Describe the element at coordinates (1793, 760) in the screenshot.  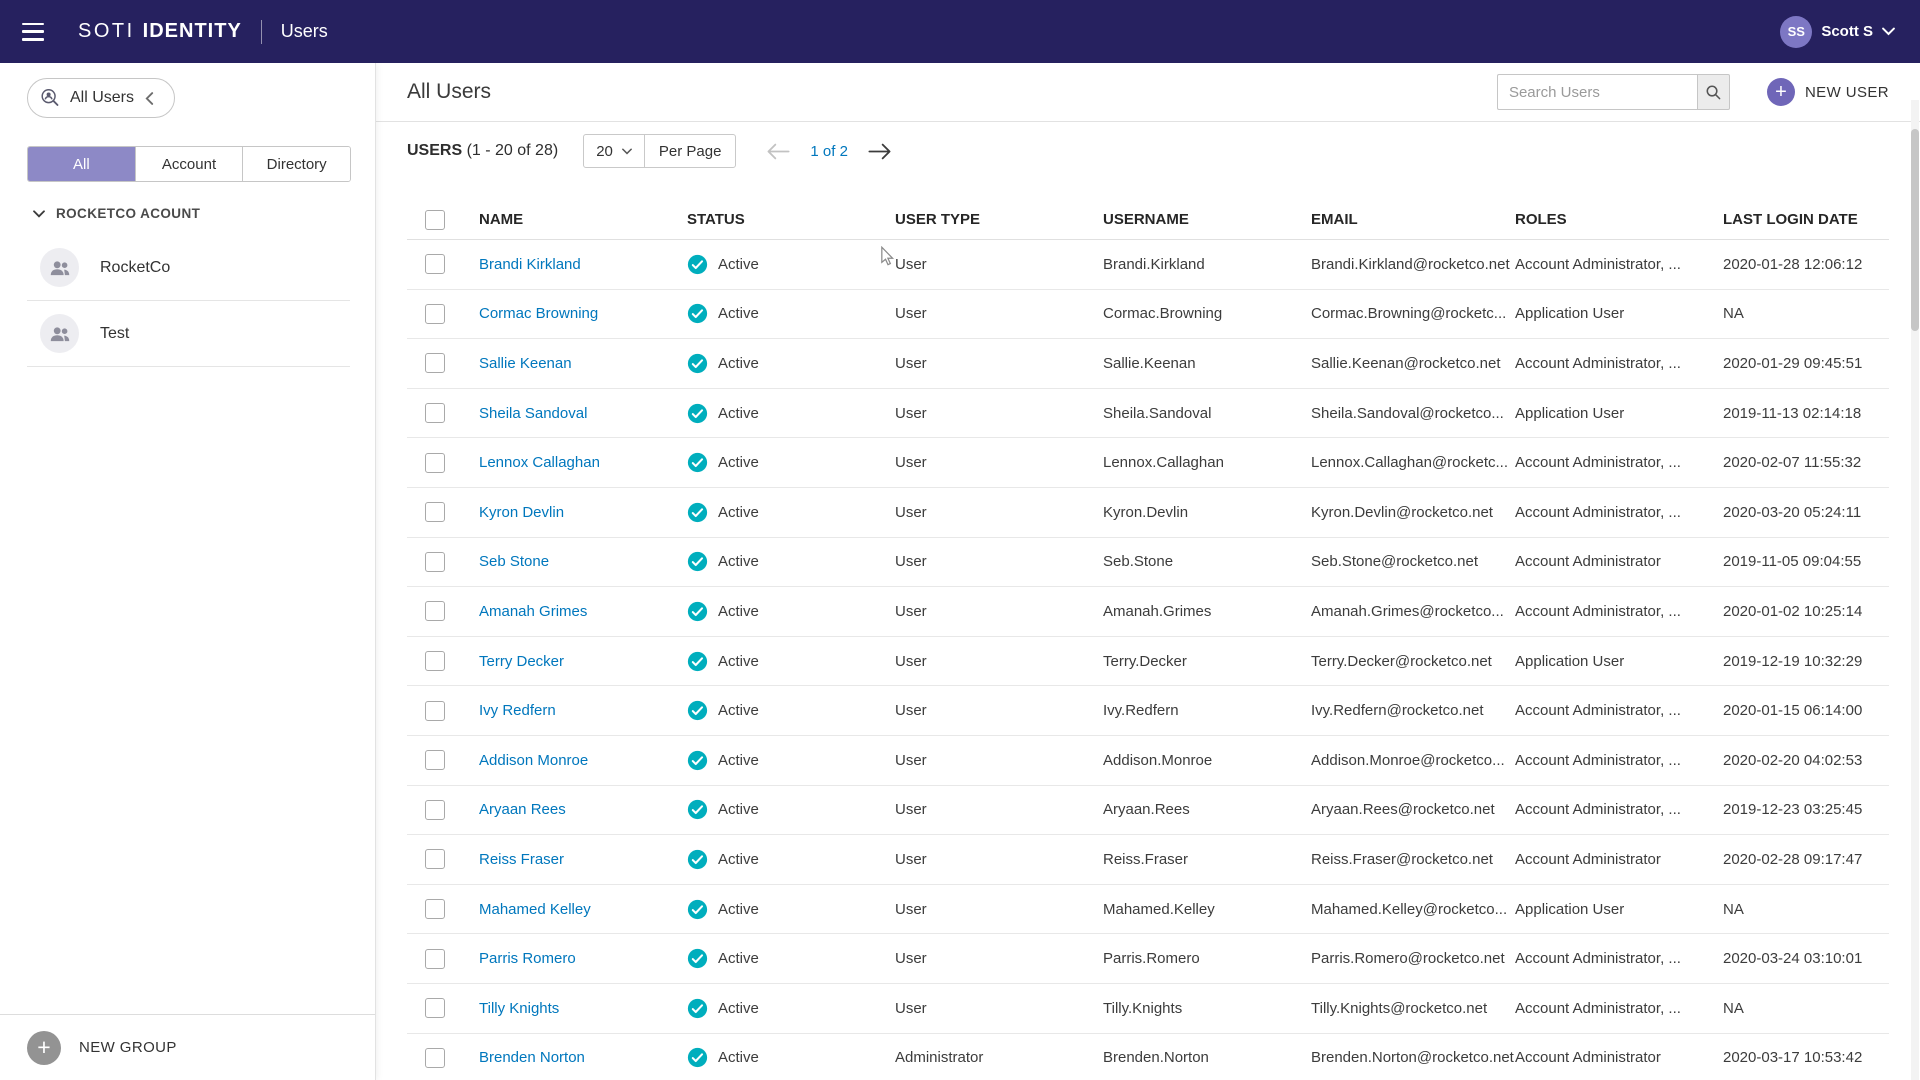
I see `last-login-cell: 2020-02-20 04:02:53` at that location.